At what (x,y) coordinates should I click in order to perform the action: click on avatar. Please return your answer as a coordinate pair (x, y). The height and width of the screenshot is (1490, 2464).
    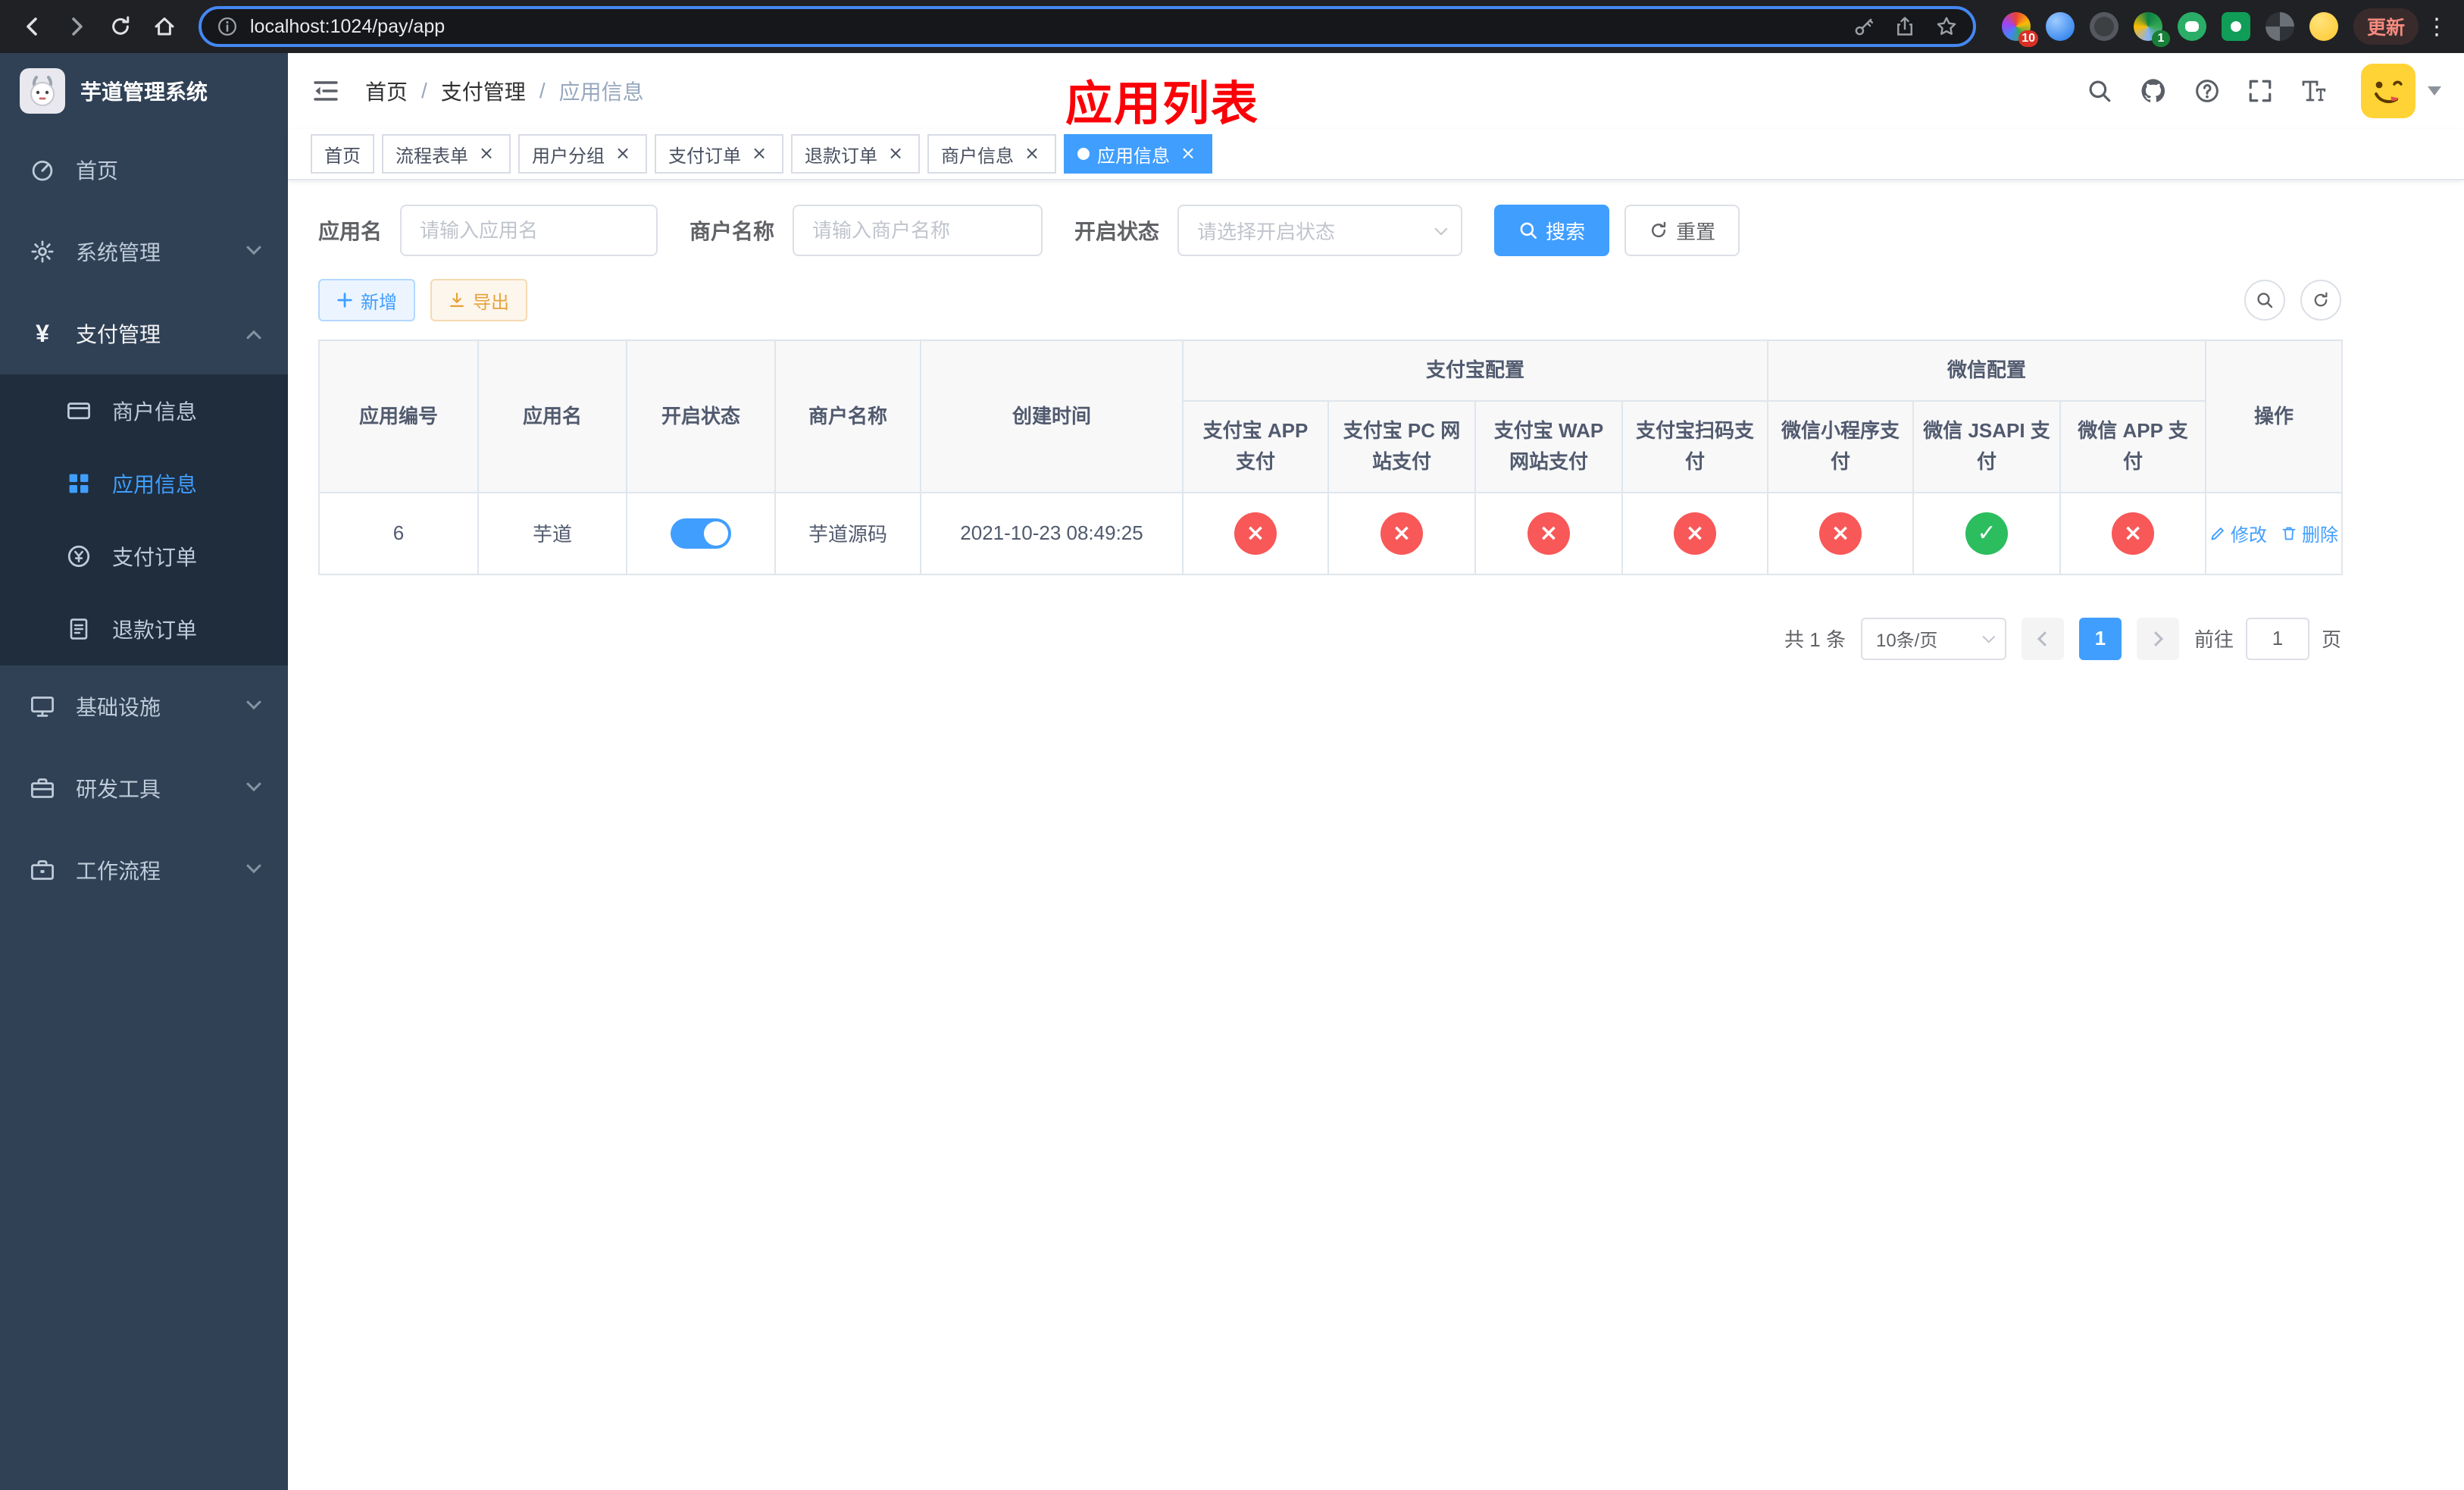
    Looking at the image, I should click on (2388, 91).